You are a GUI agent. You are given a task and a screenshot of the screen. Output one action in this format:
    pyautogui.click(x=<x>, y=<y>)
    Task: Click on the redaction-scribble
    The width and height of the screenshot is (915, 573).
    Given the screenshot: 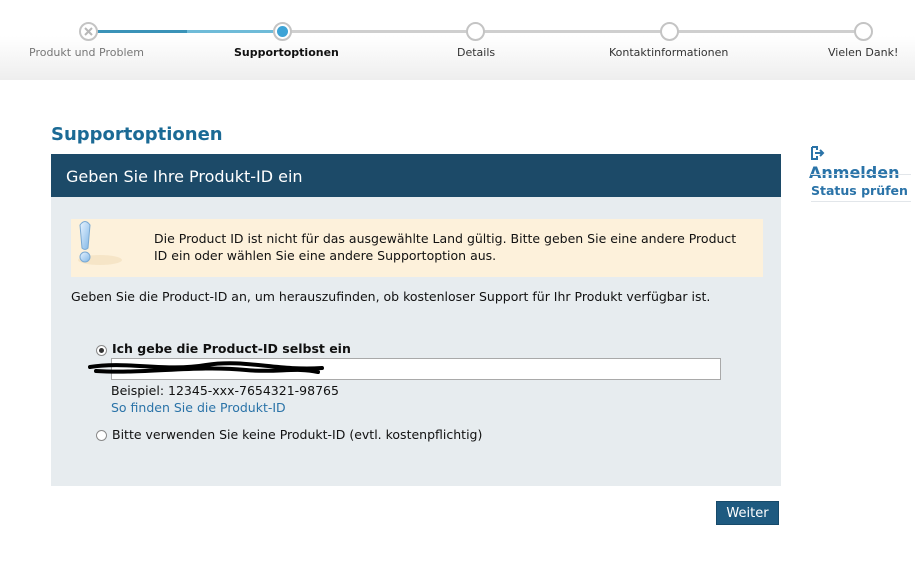 What is the action you would take?
    pyautogui.click(x=206, y=367)
    